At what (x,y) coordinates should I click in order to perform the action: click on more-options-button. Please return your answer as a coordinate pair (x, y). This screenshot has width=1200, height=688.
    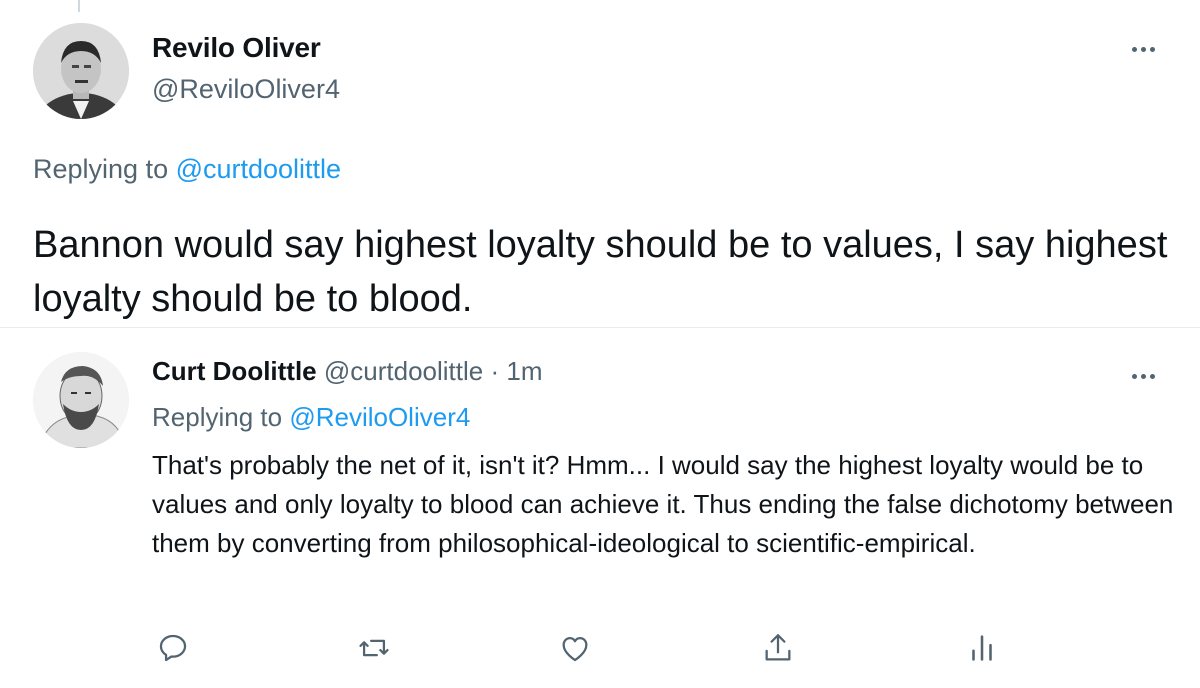
    Looking at the image, I should click on (1143, 49).